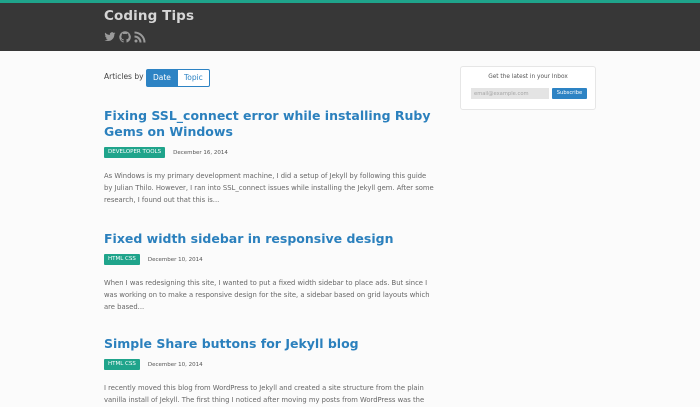  What do you see at coordinates (149, 16) in the screenshot?
I see `site-title: Coding Tips` at bounding box center [149, 16].